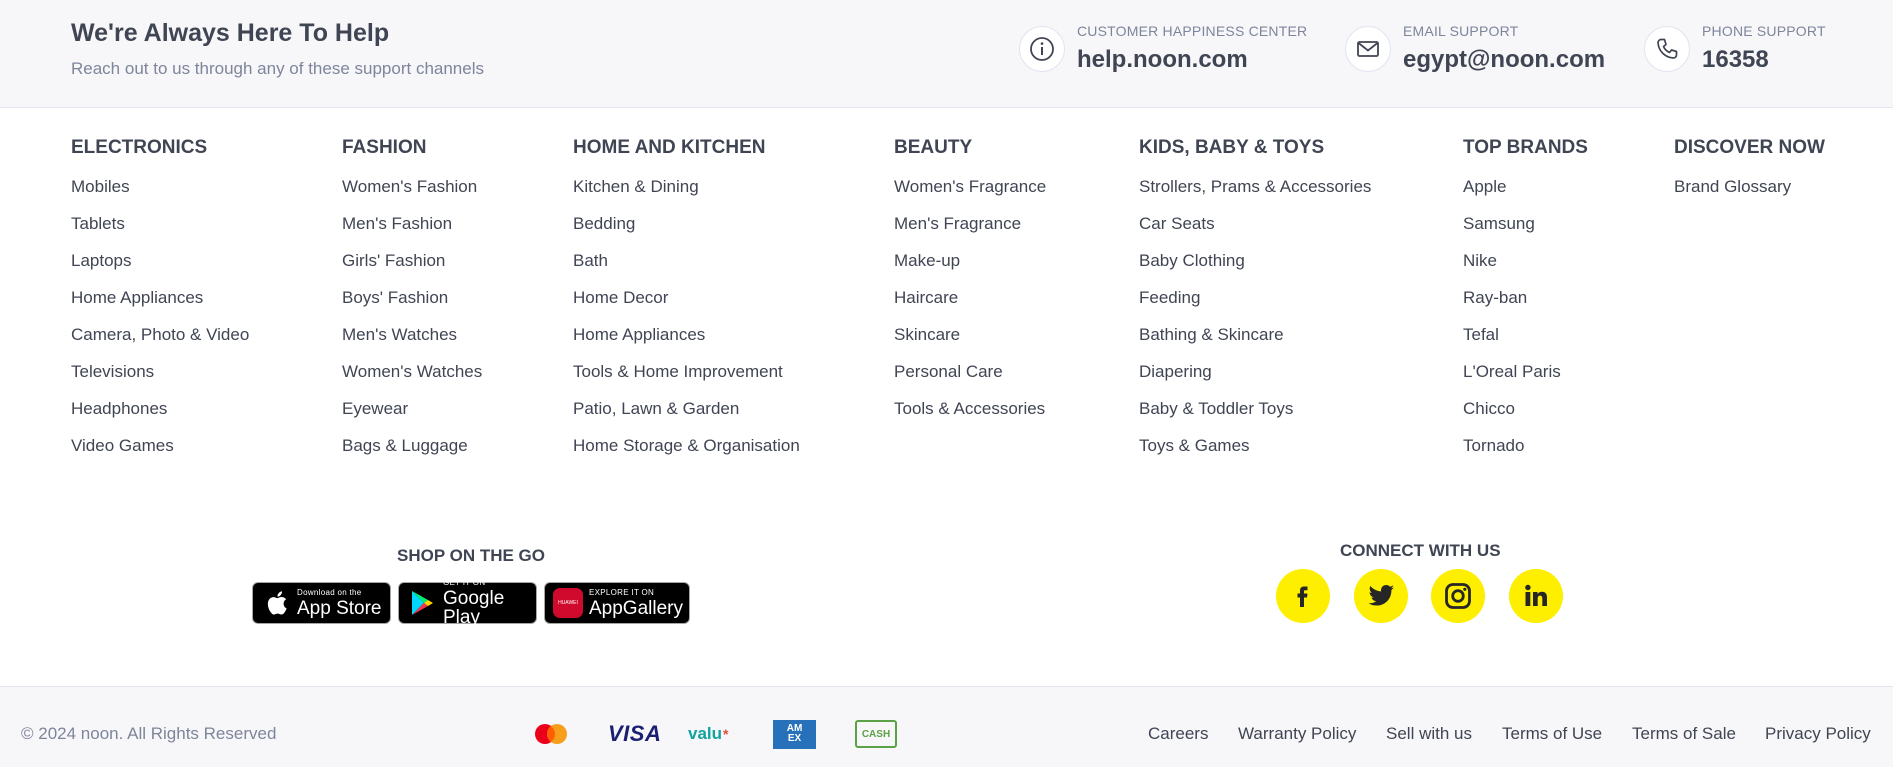 This screenshot has width=1893, height=767. Describe the element at coordinates (1297, 734) in the screenshot. I see `footer-link-warranty-policy: Warranty Policy` at that location.